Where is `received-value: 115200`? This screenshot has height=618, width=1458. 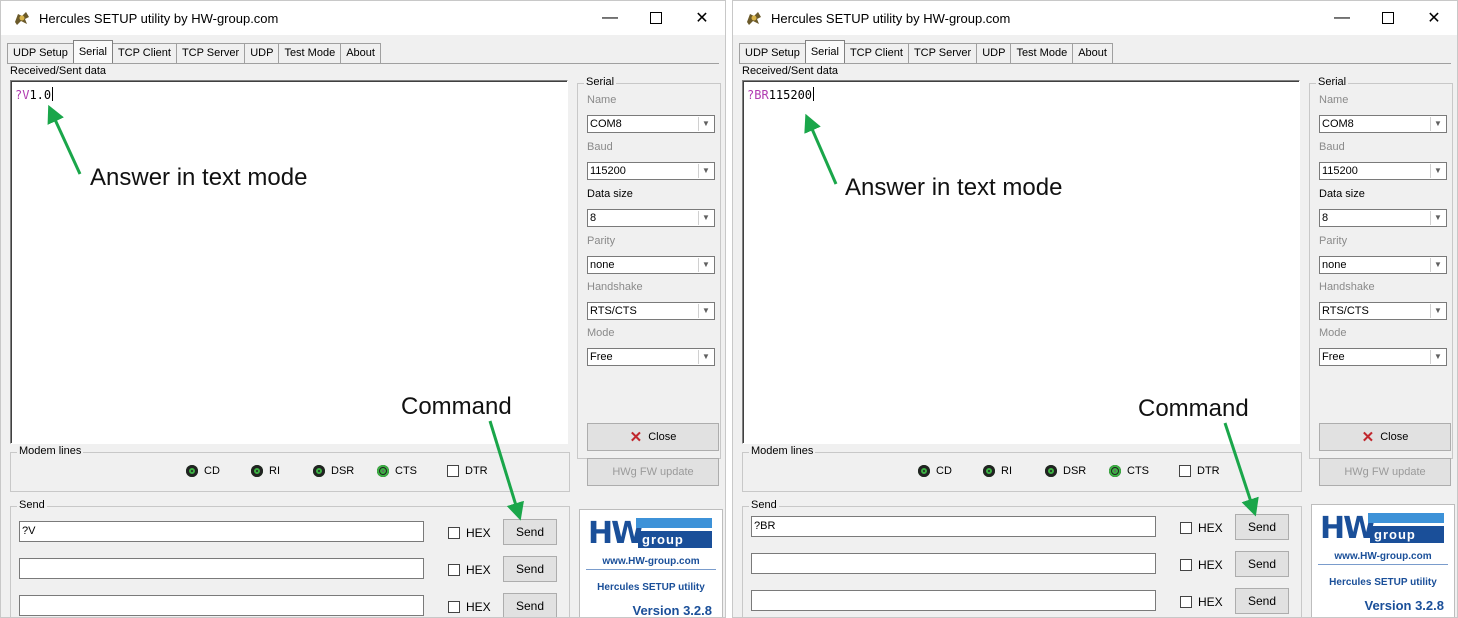
received-value: 115200 is located at coordinates (790, 95).